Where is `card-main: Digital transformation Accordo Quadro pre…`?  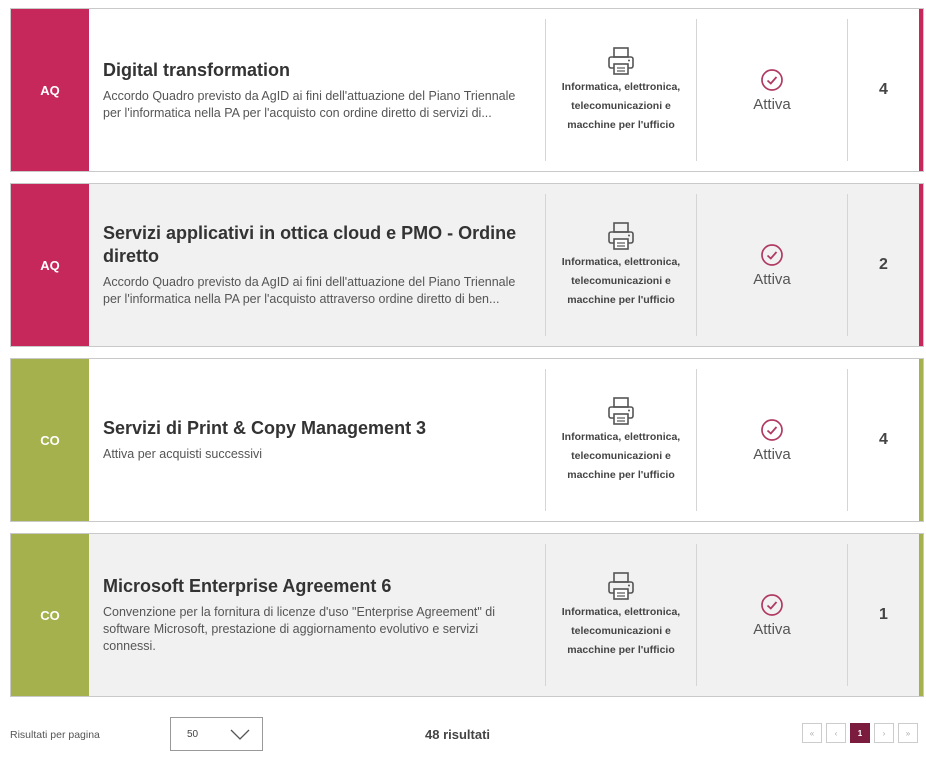 card-main: Digital transformation Accordo Quadro pre… is located at coordinates (317, 90).